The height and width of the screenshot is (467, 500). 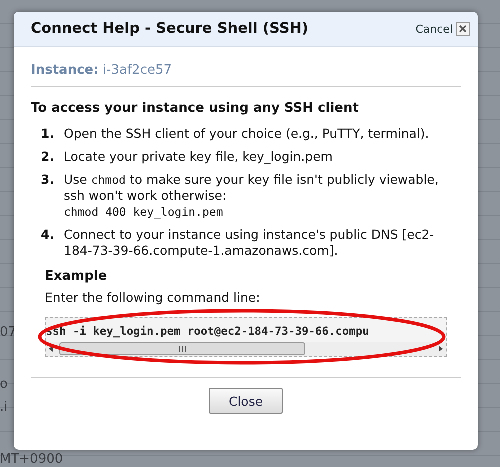 I want to click on background-text: MT+0900, so click(x=32, y=459).